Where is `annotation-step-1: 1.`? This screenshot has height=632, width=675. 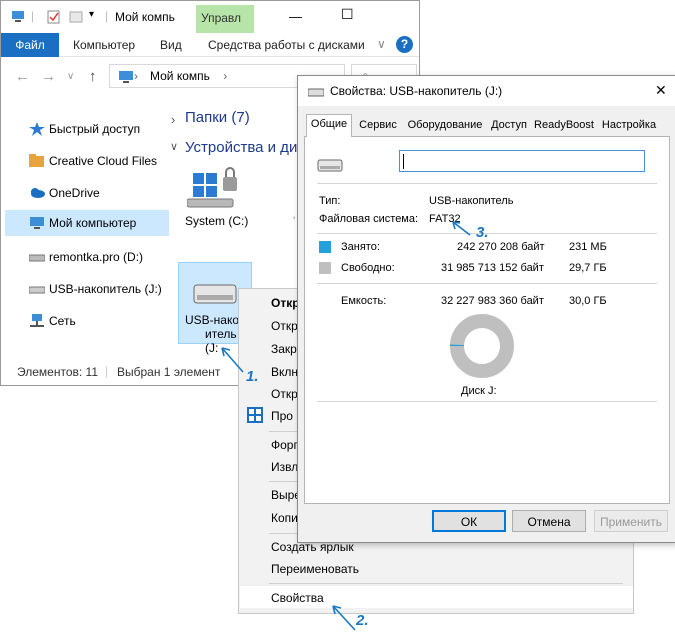
annotation-step-1: 1. is located at coordinates (252, 376).